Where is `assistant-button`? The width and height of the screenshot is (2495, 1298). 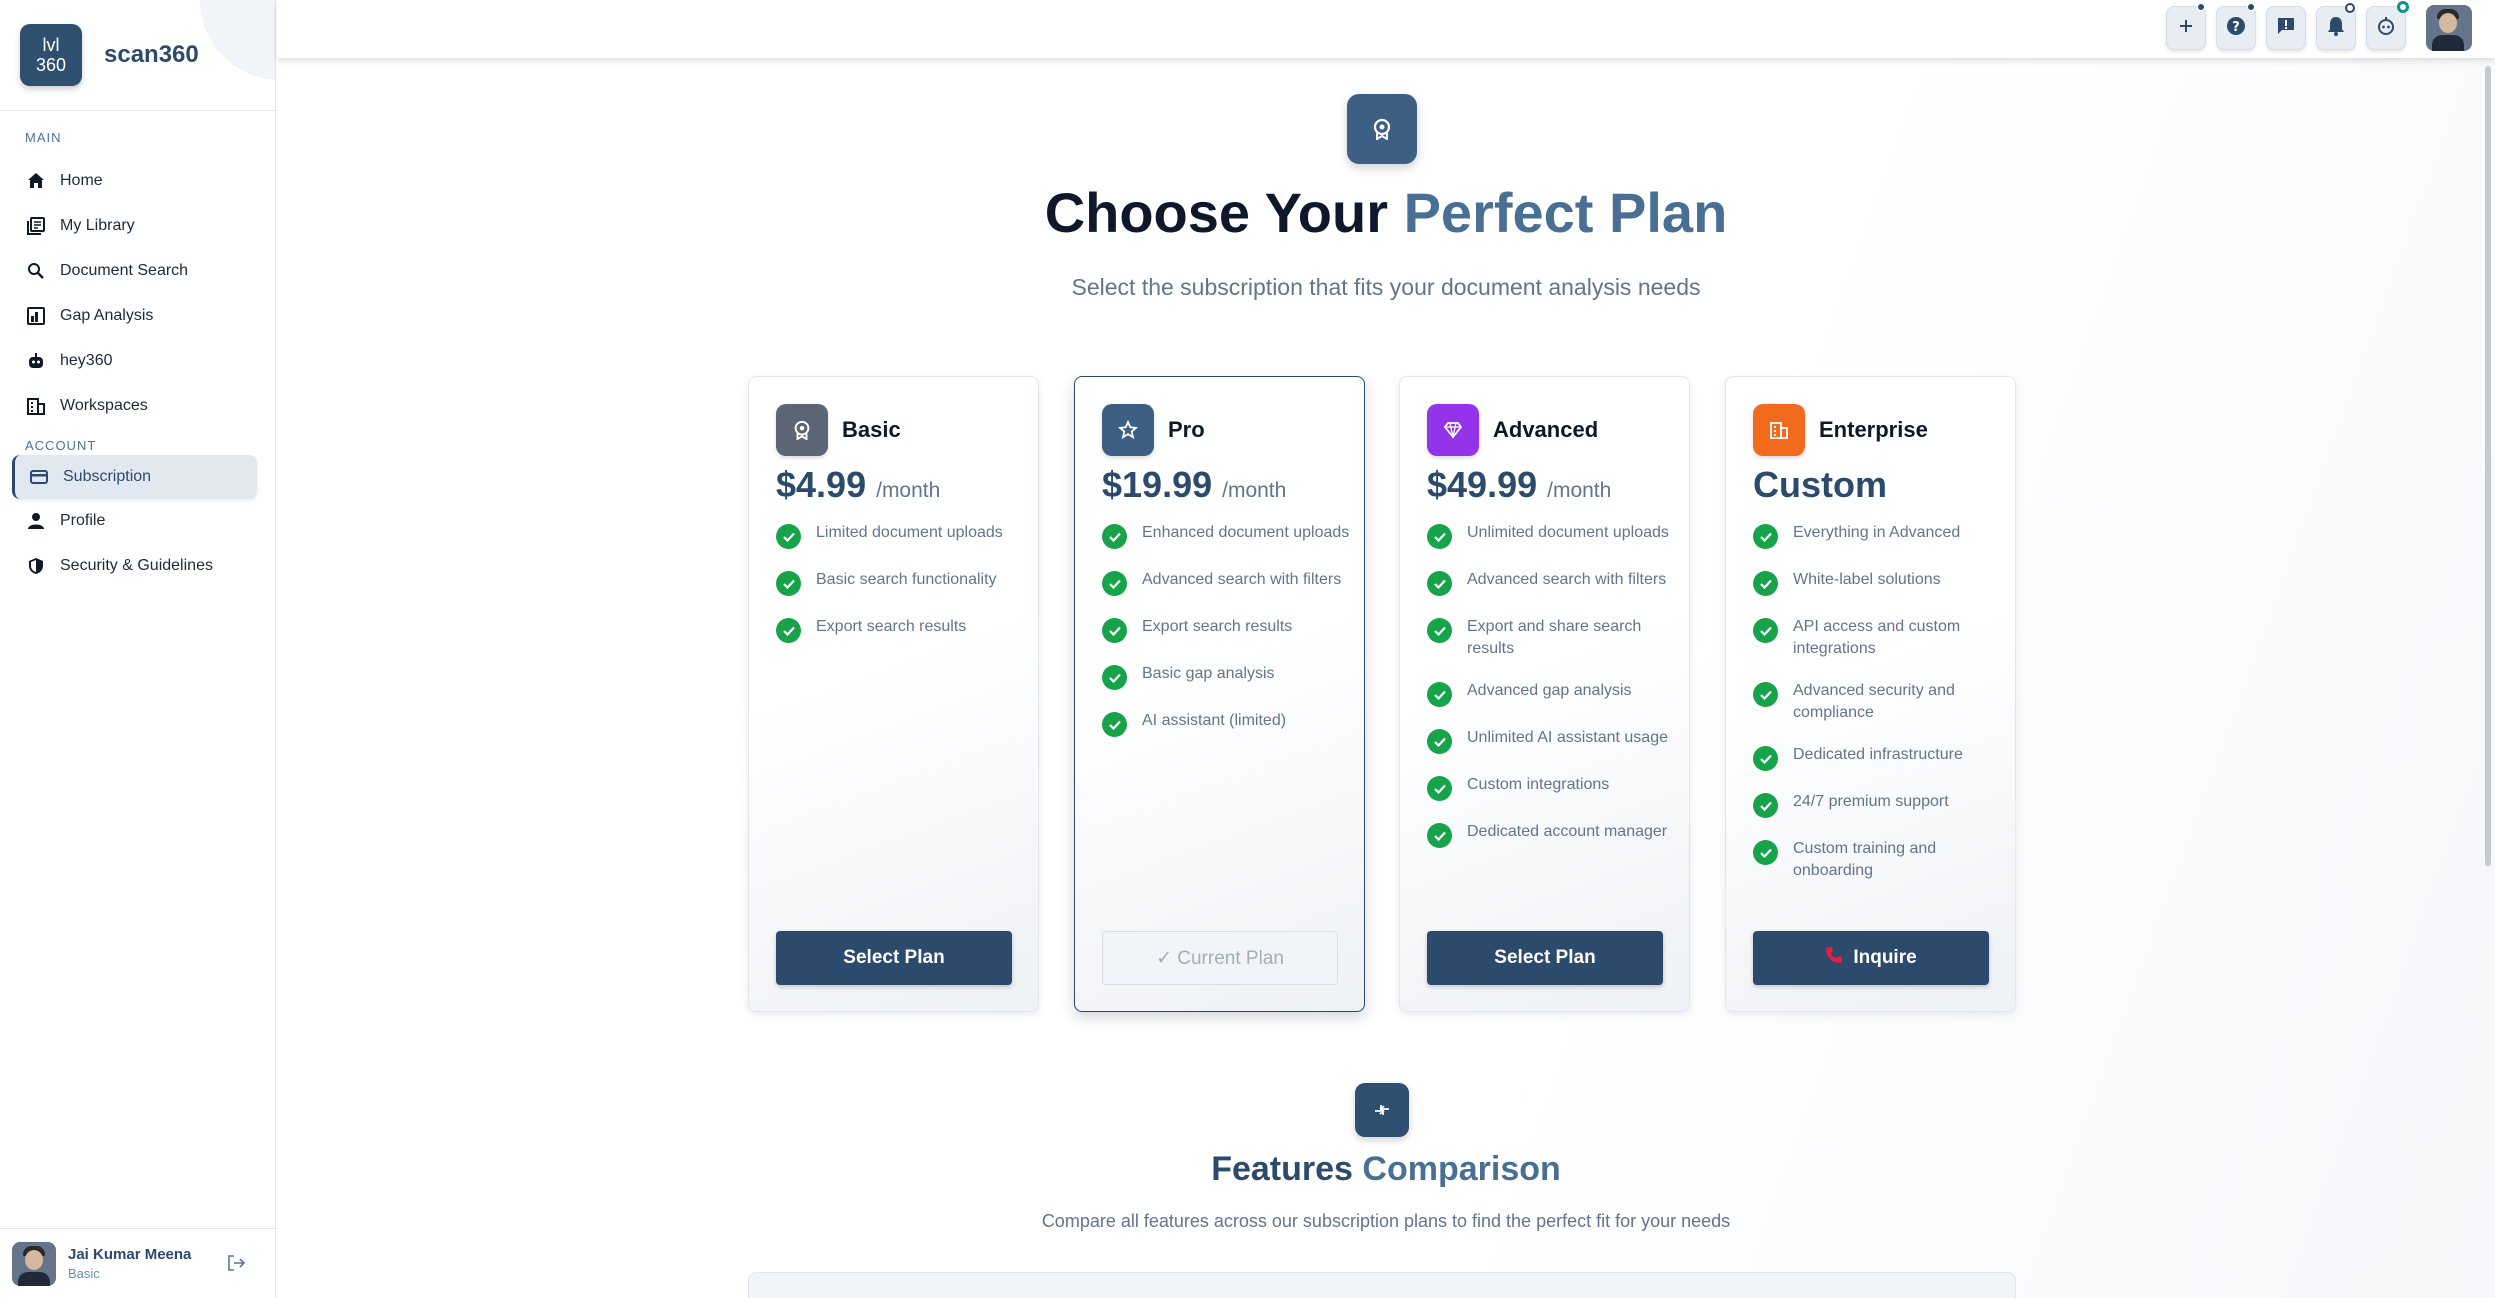 assistant-button is located at coordinates (2387, 25).